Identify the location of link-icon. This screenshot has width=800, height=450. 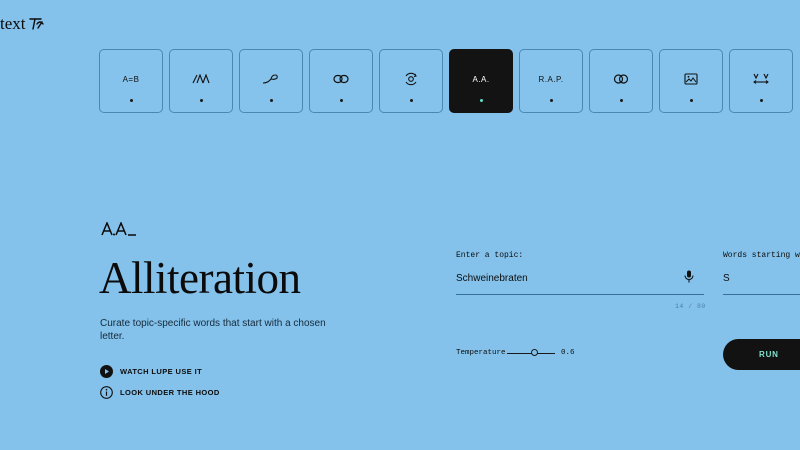
(341, 79).